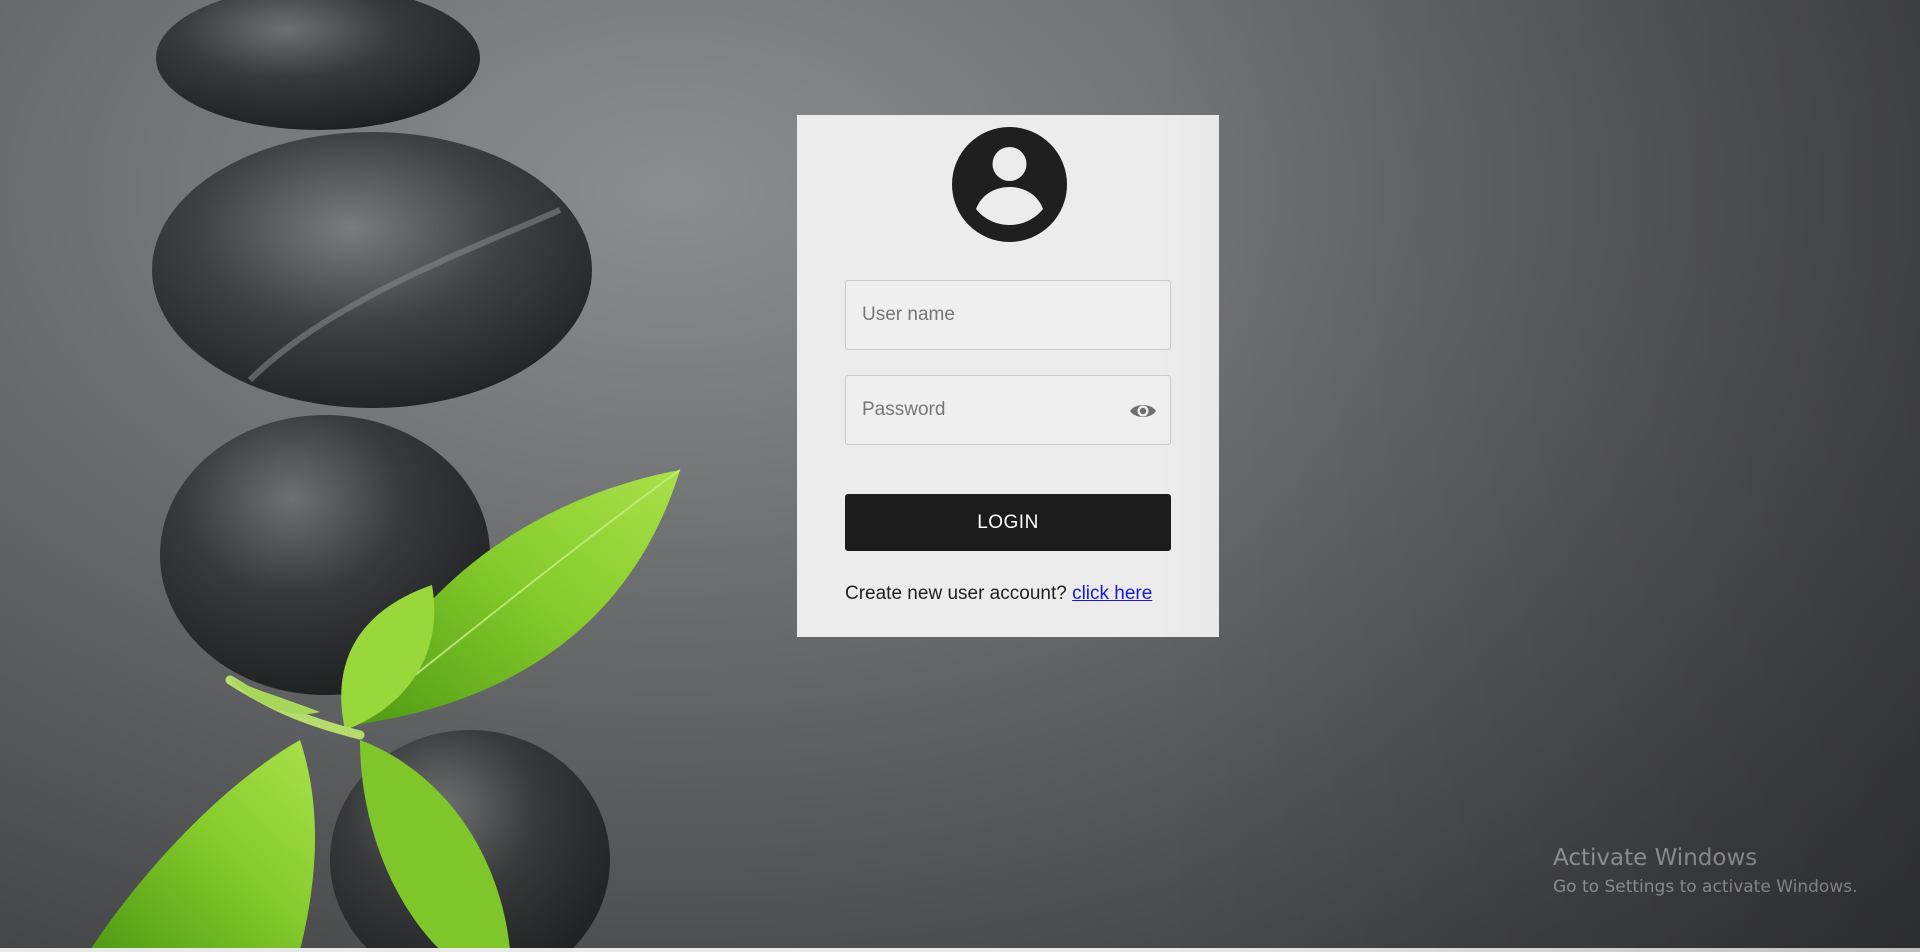 This screenshot has width=1920, height=952. What do you see at coordinates (1705, 887) in the screenshot?
I see `watermark-subtitle: Go to Settings to activate Windows.` at bounding box center [1705, 887].